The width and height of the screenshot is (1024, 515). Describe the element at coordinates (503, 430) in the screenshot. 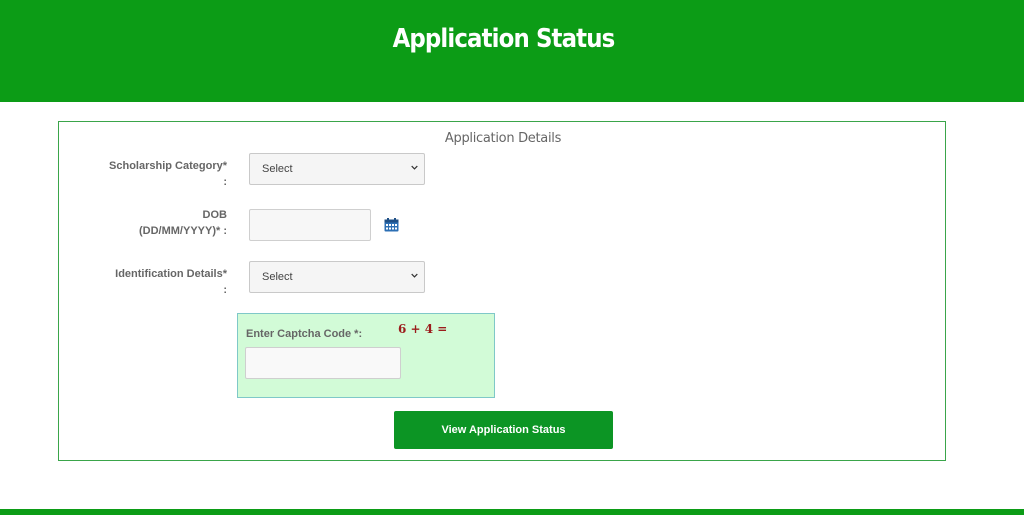

I see `view-application-status-button: View Application Status` at that location.